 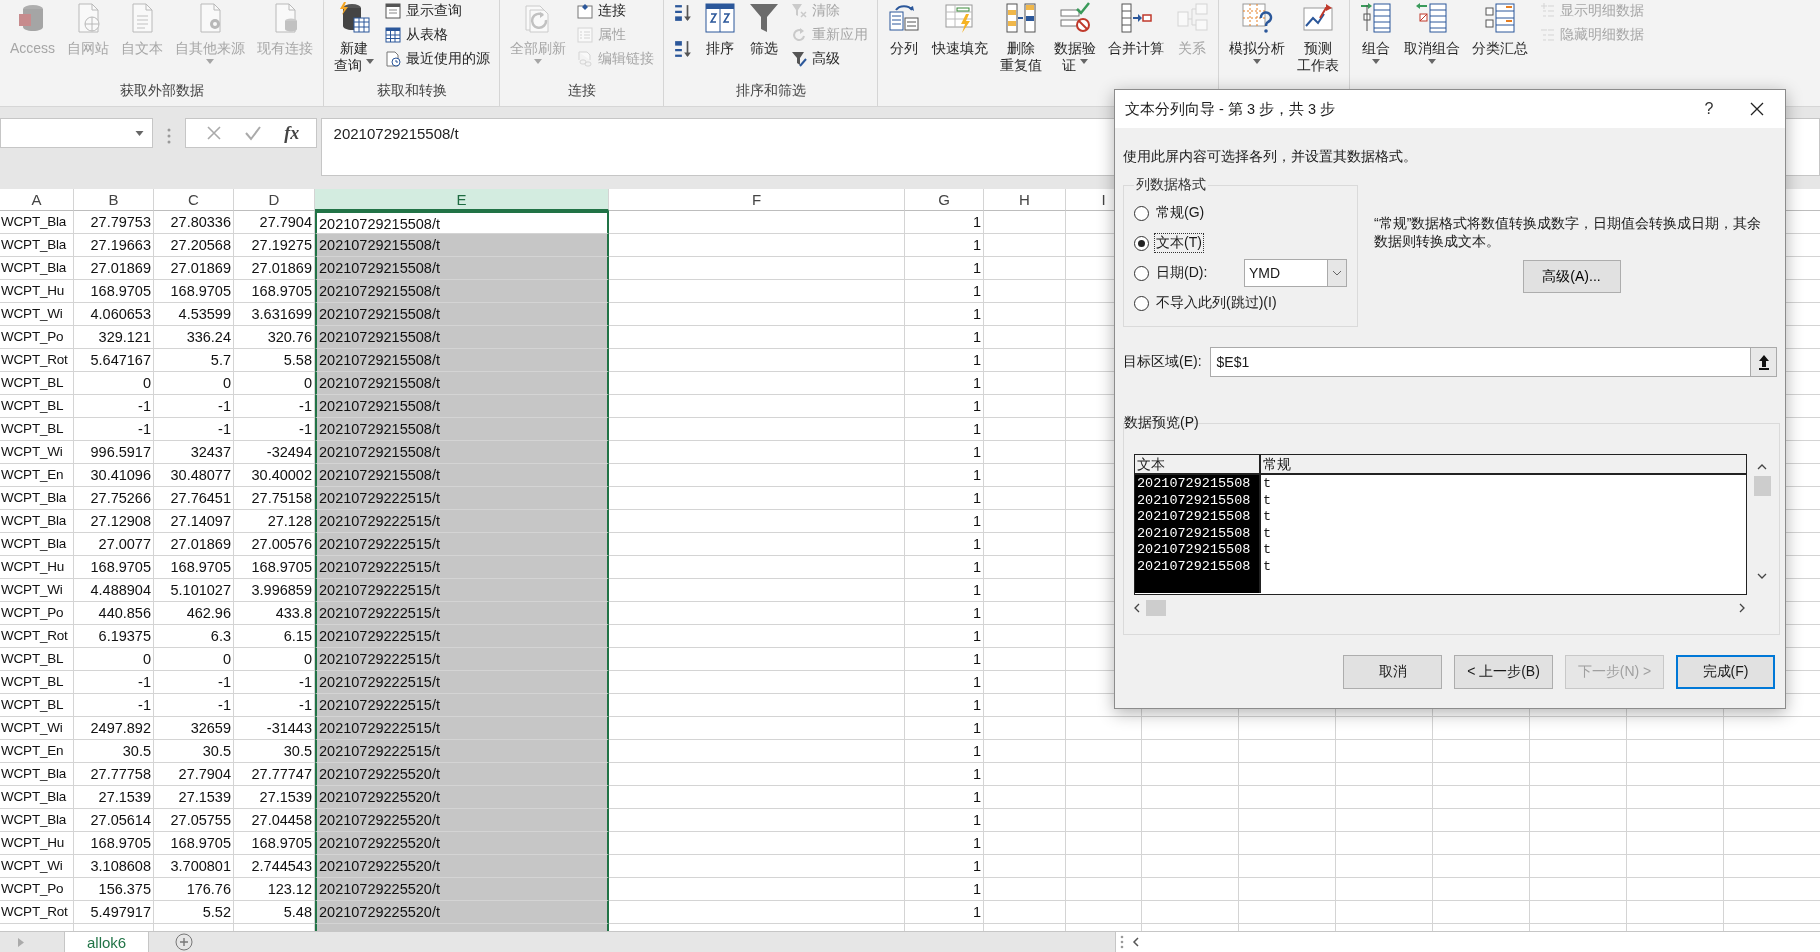 I want to click on ribbon-button: 合并计算, so click(x=1136, y=29).